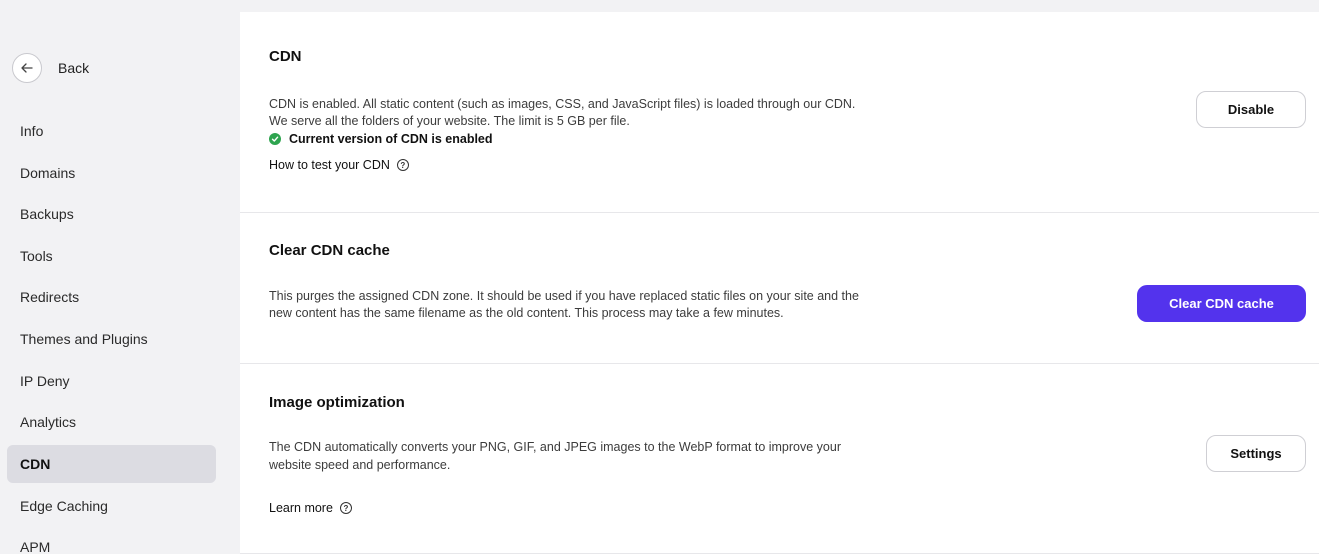 This screenshot has height=554, width=1319. Describe the element at coordinates (1221, 303) in the screenshot. I see `clear-cdn-cache-button: Clear CDN cache` at that location.